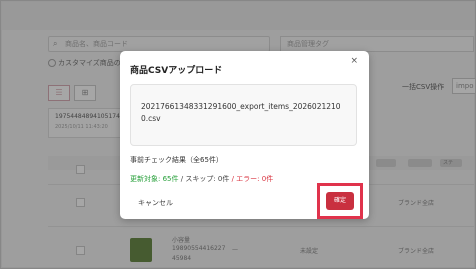  What do you see at coordinates (176, 160) in the screenshot?
I see `precheck-summary: 事前チェック結果（全65件）` at bounding box center [176, 160].